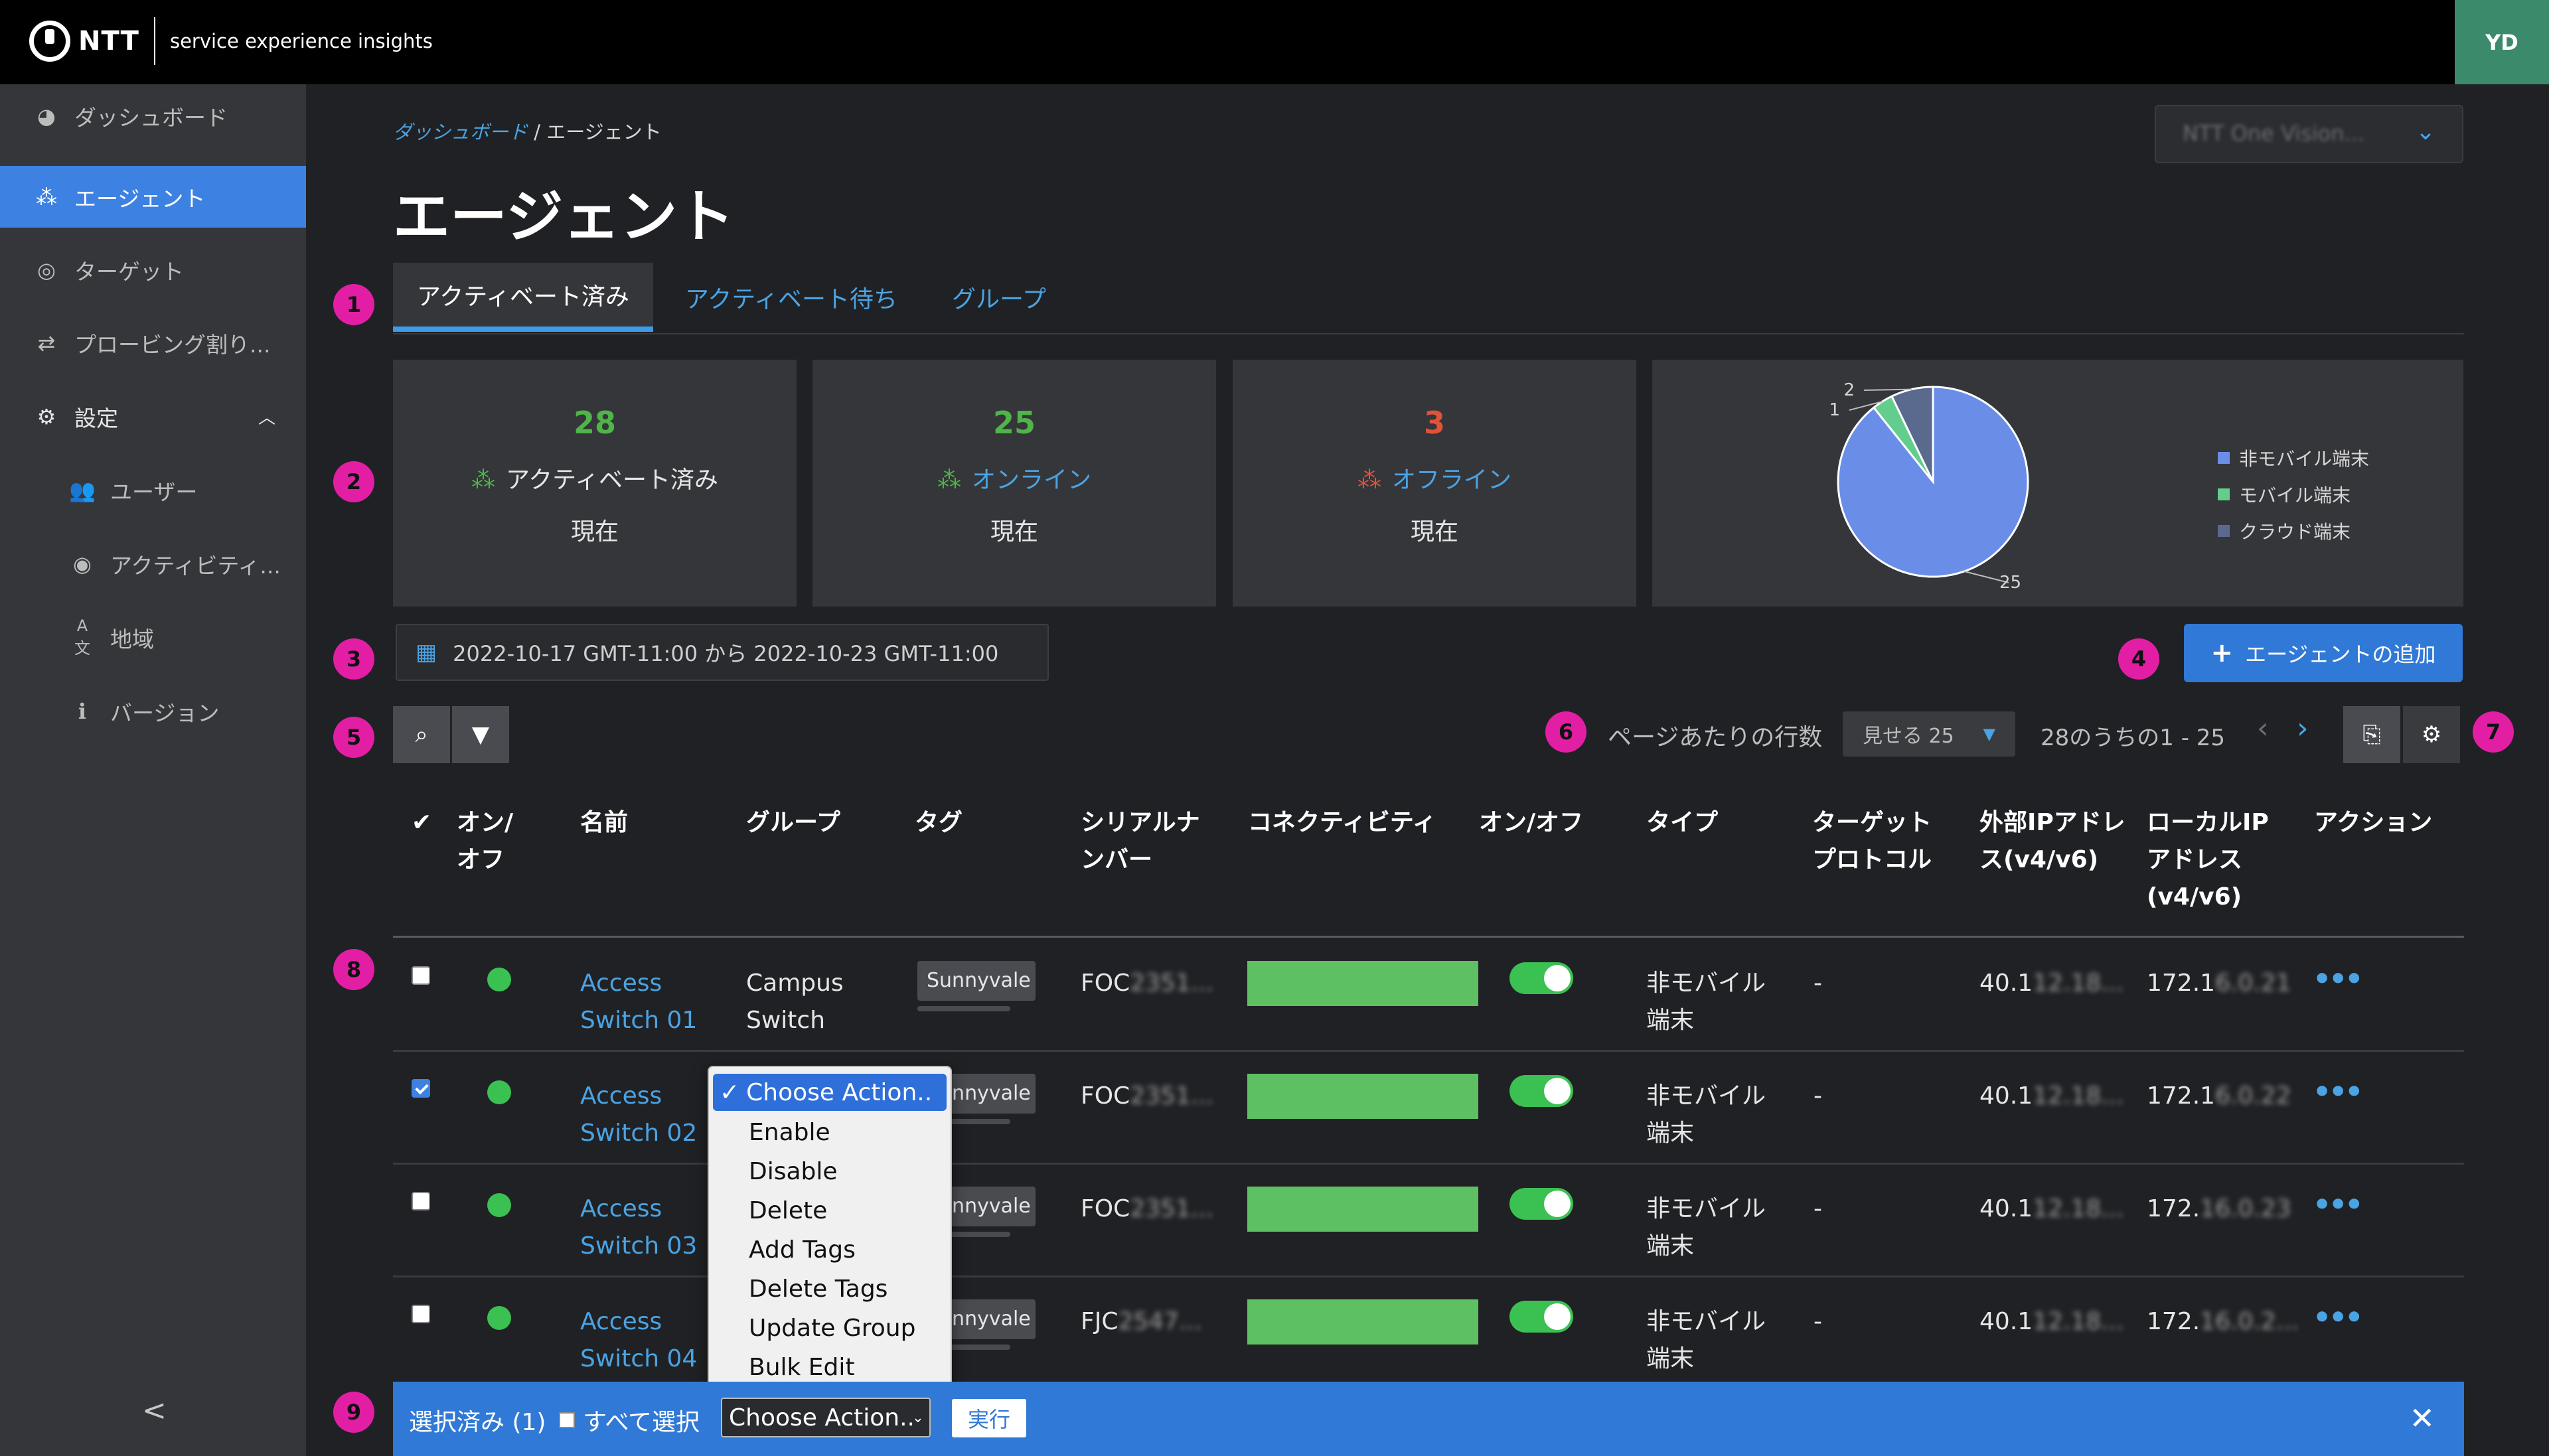 Image resolution: width=2549 pixels, height=1456 pixels. What do you see at coordinates (46, 343) in the screenshot?
I see `swap-arrows-icon: ⇄` at bounding box center [46, 343].